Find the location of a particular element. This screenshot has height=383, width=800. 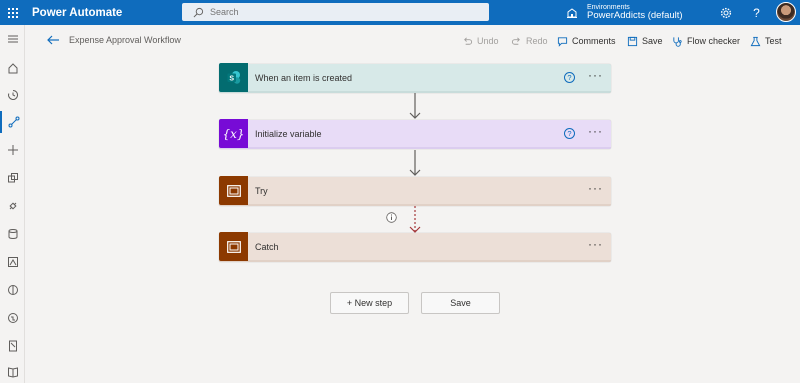

flow-title: Expense Approval Workflow is located at coordinates (125, 40).